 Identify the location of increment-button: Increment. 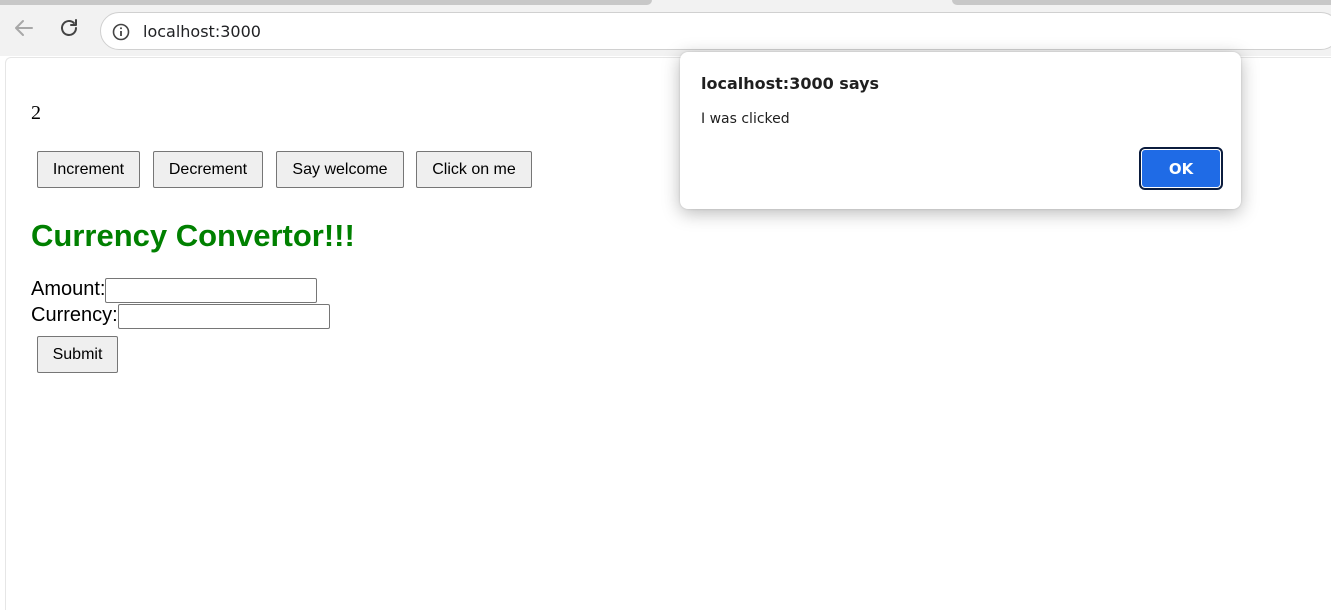
(88, 169).